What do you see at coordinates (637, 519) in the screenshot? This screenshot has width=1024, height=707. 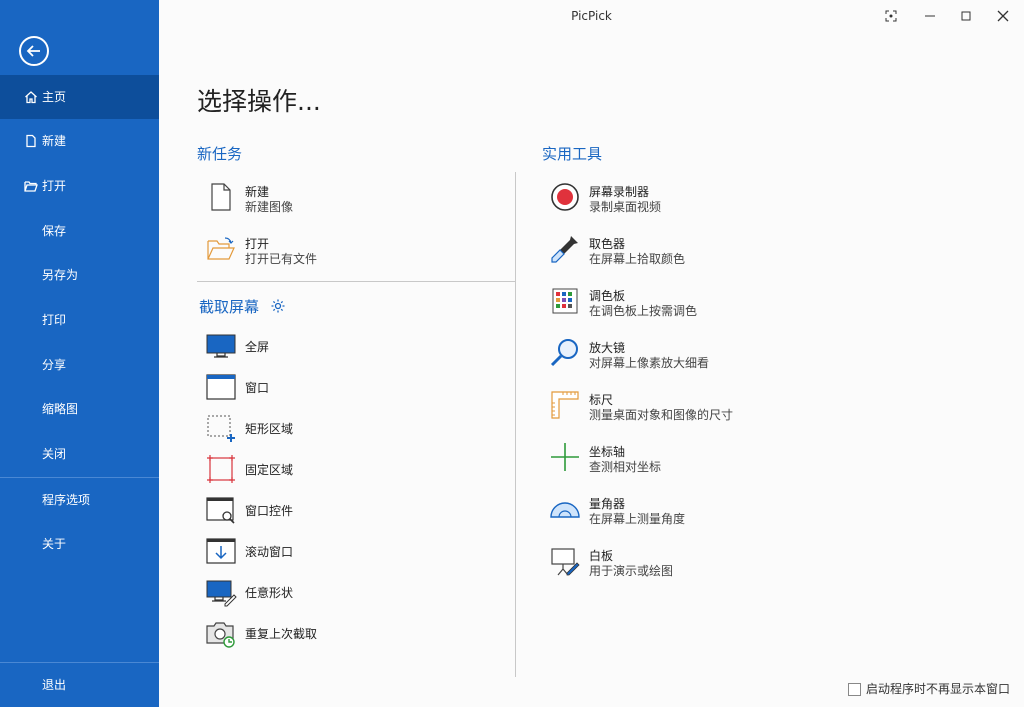 I see `item-subtitle: 在屏幕上测量角度` at bounding box center [637, 519].